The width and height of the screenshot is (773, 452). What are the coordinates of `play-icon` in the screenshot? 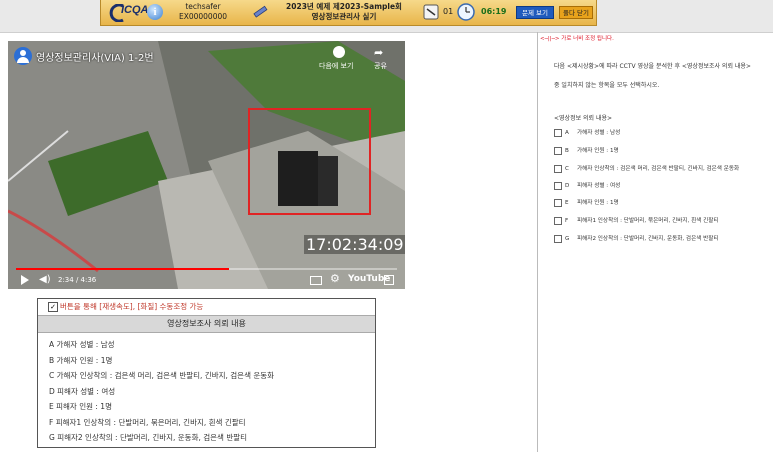 It's located at (25, 280).